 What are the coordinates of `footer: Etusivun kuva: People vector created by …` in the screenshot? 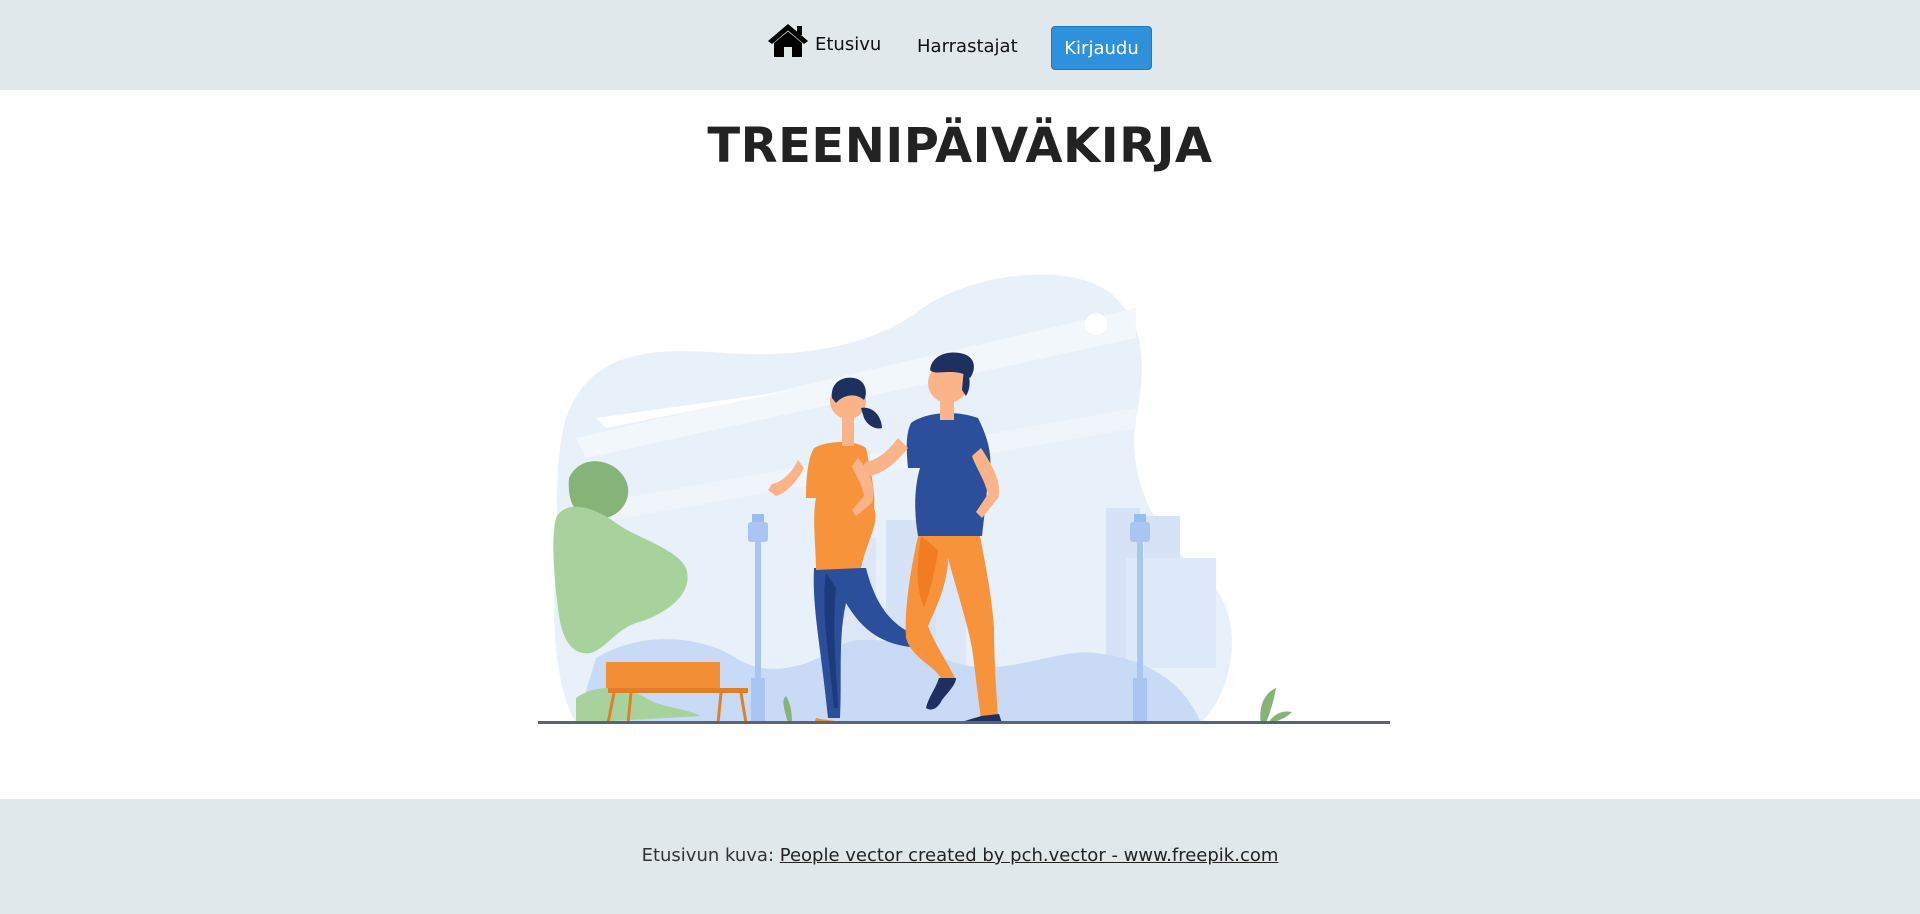 It's located at (960, 856).